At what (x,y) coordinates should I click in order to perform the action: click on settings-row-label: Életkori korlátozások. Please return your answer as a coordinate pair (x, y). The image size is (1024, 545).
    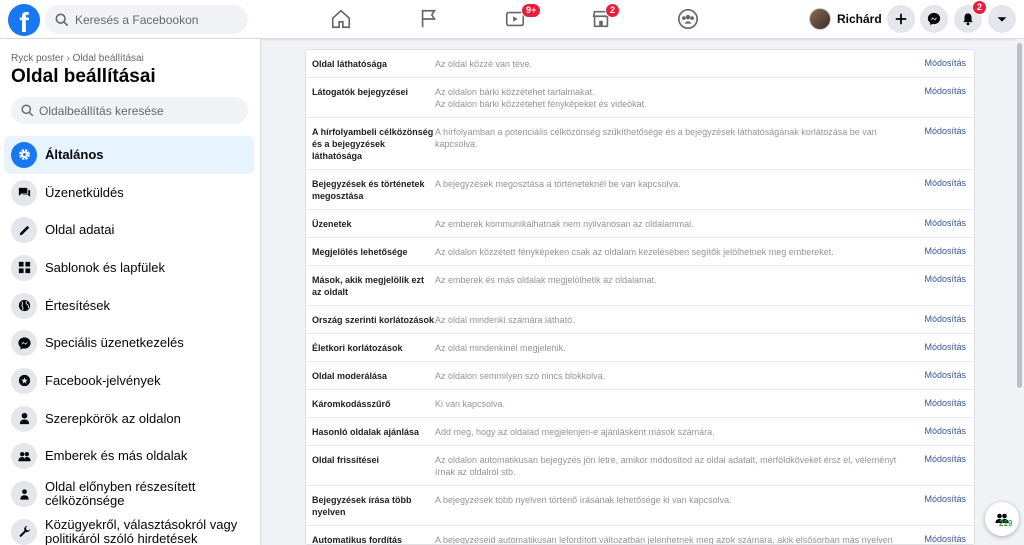
    Looking at the image, I should click on (357, 348).